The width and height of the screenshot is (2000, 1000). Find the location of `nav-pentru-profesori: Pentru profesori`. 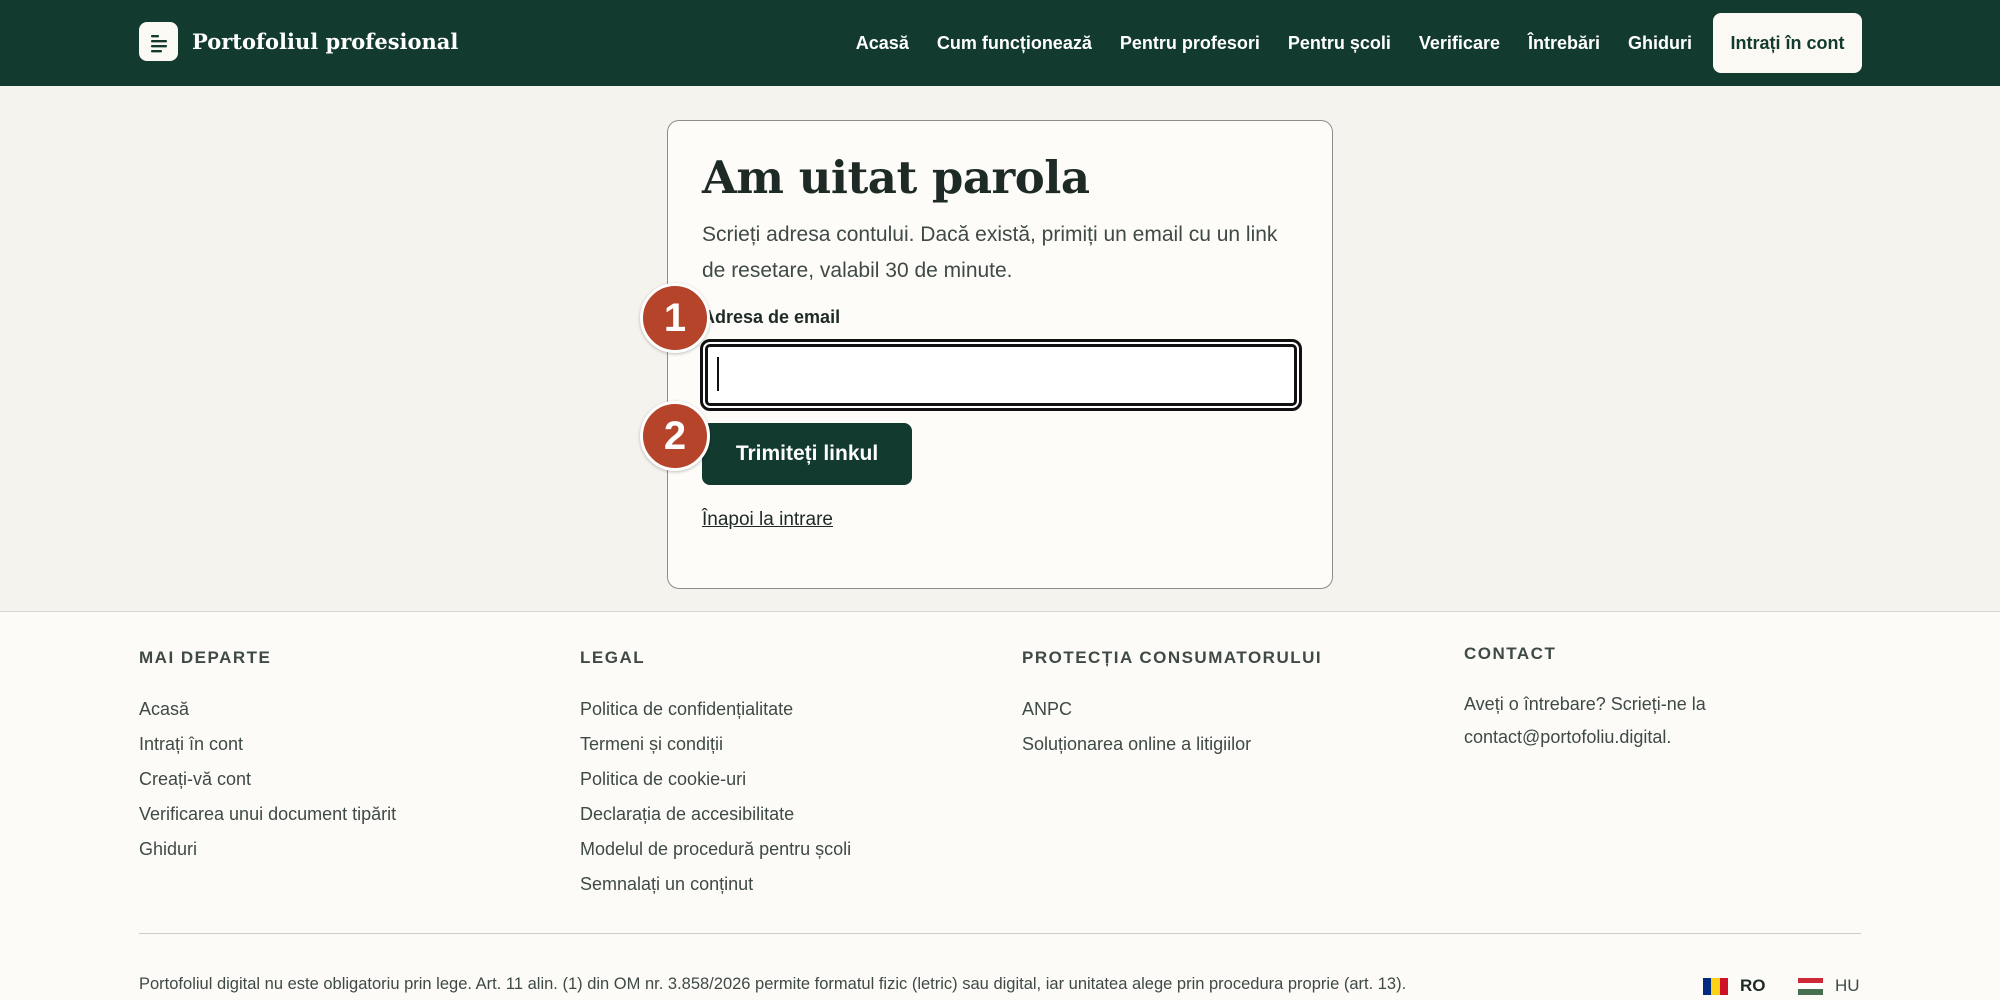

nav-pentru-profesori: Pentru profesori is located at coordinates (1190, 43).